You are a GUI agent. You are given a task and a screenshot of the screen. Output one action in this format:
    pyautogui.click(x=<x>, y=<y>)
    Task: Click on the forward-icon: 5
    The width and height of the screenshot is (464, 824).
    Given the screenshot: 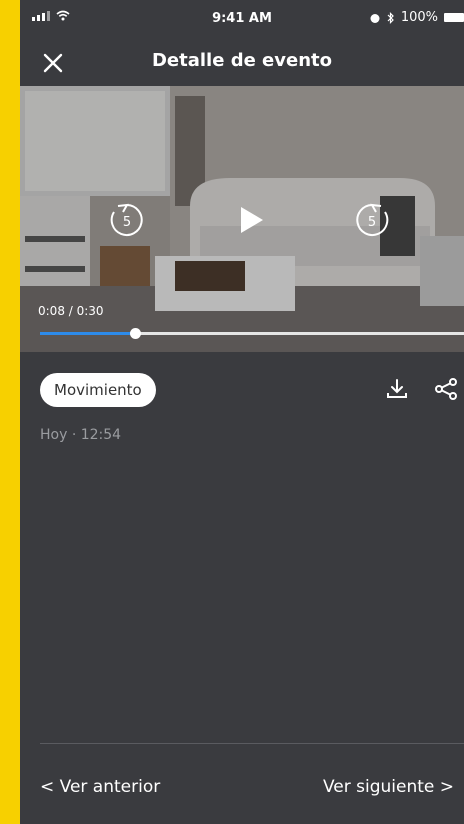 What is the action you would take?
    pyautogui.click(x=372, y=220)
    